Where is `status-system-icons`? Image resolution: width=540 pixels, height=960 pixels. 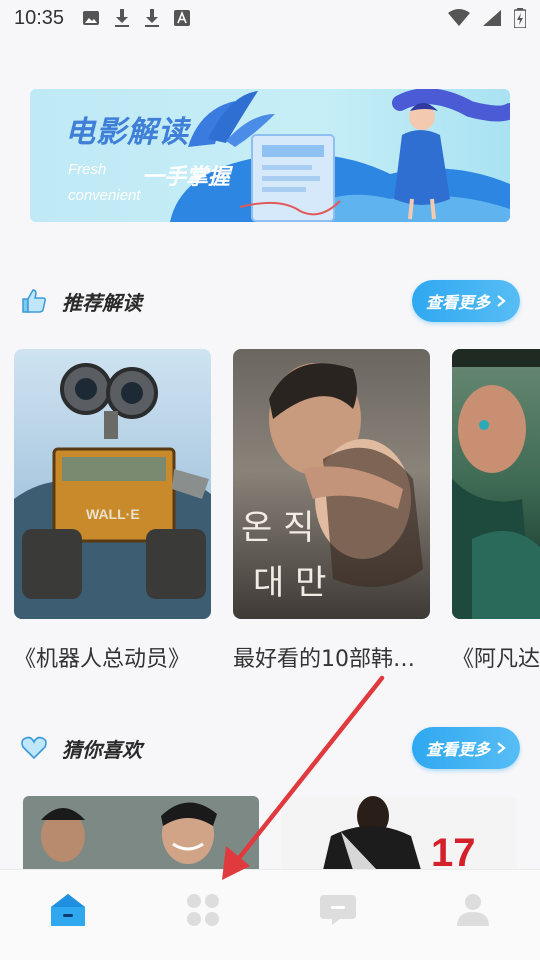
status-system-icons is located at coordinates (487, 18).